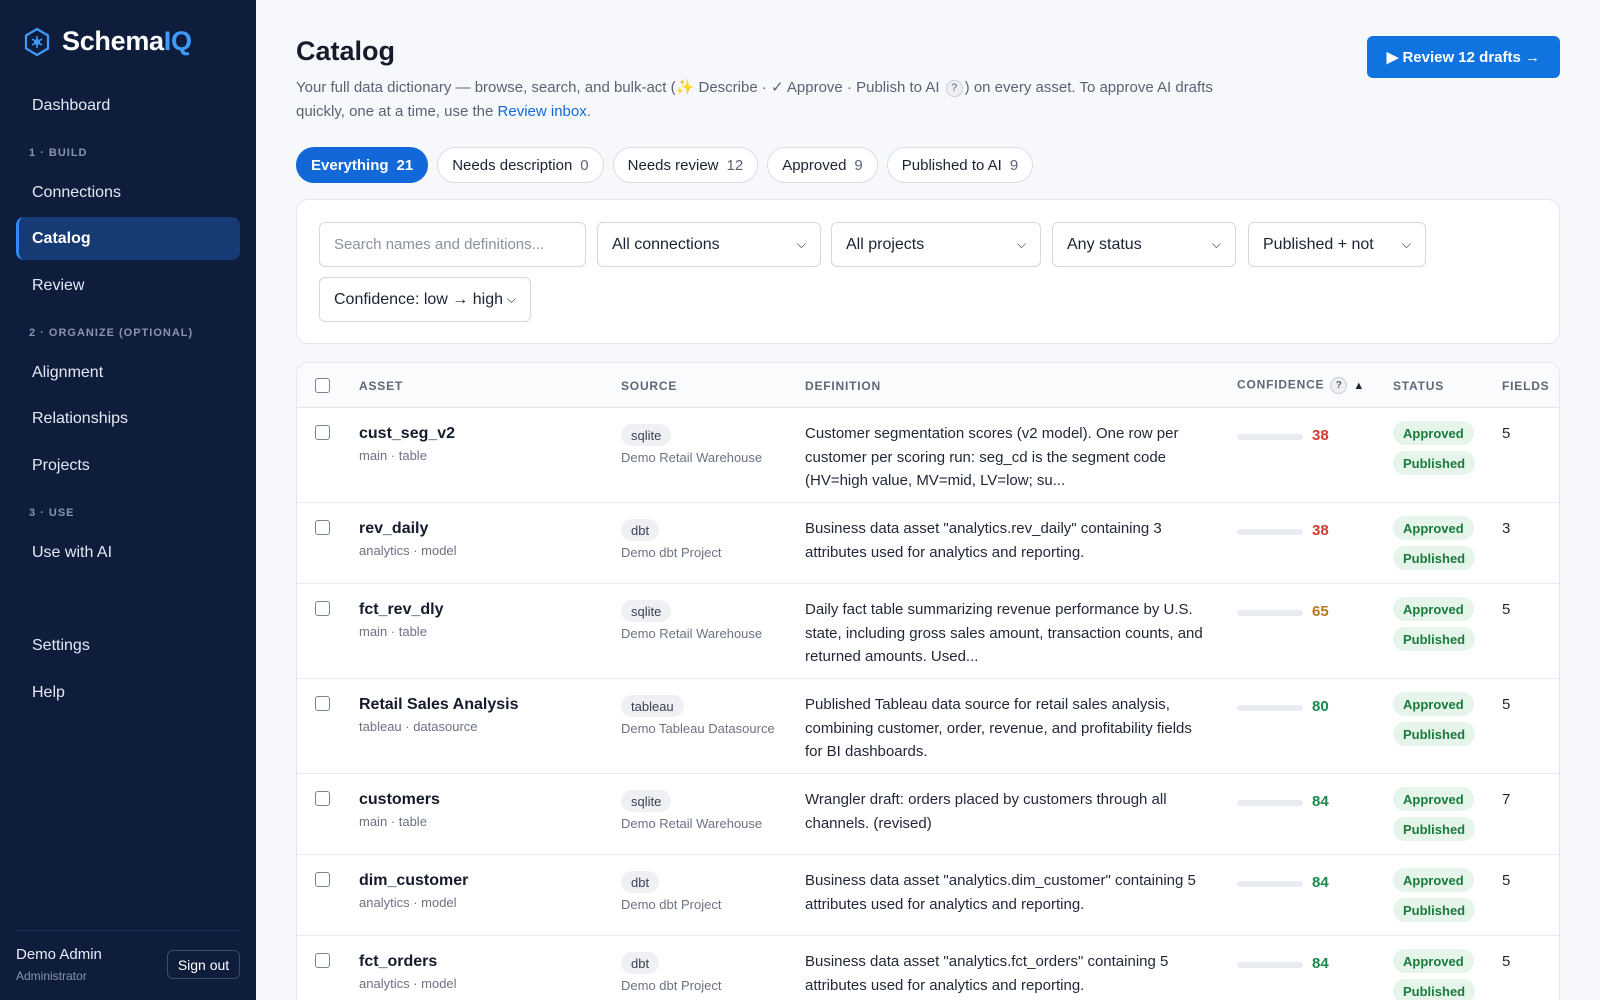  I want to click on user-name: Demo Admin, so click(59, 954).